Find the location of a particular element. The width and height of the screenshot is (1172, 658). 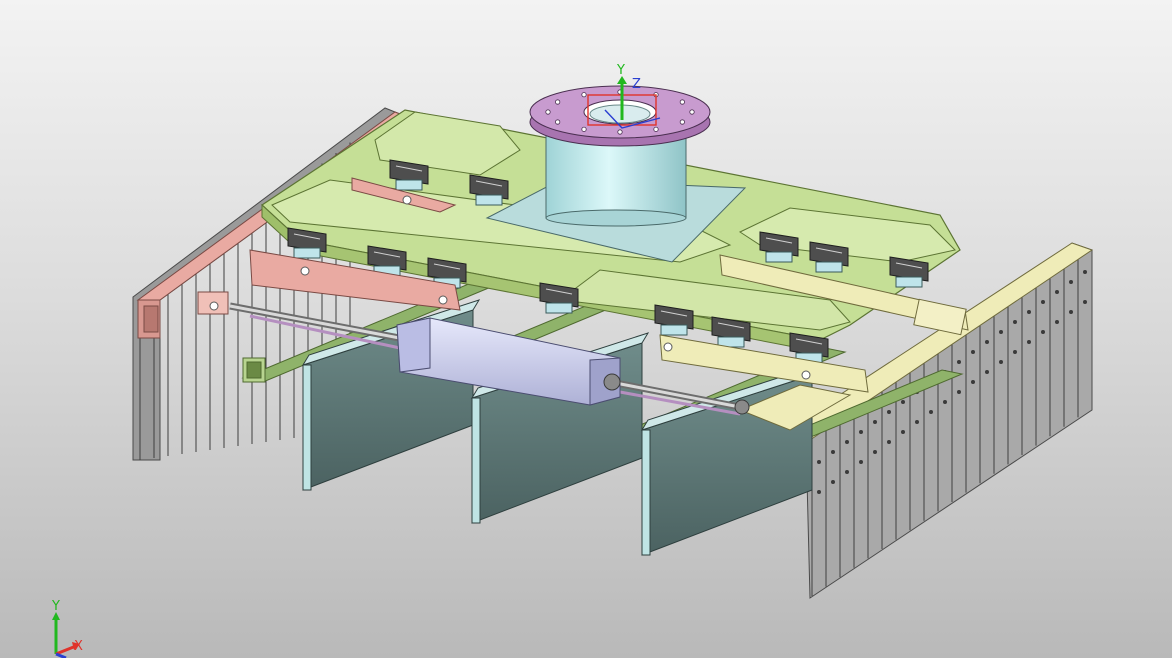

triad-x-arrow-icon is located at coordinates (66, 650).